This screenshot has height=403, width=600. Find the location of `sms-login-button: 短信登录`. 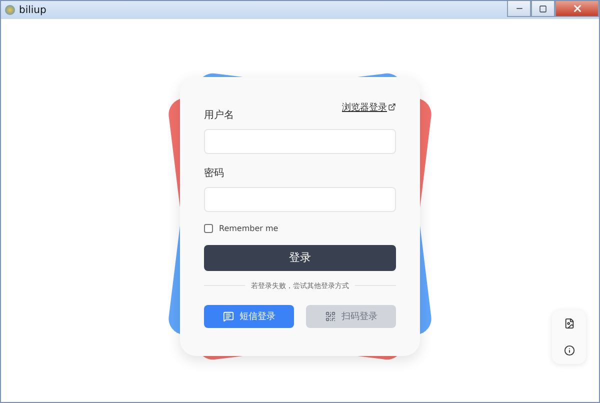

sms-login-button: 短信登录 is located at coordinates (249, 316).